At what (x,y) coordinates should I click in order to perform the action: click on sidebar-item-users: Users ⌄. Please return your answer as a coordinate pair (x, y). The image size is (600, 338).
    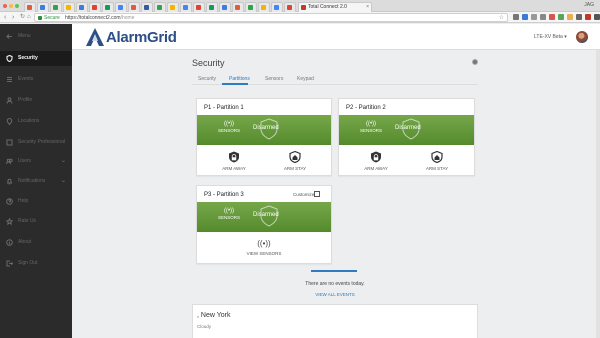
    Looking at the image, I should click on (36, 161).